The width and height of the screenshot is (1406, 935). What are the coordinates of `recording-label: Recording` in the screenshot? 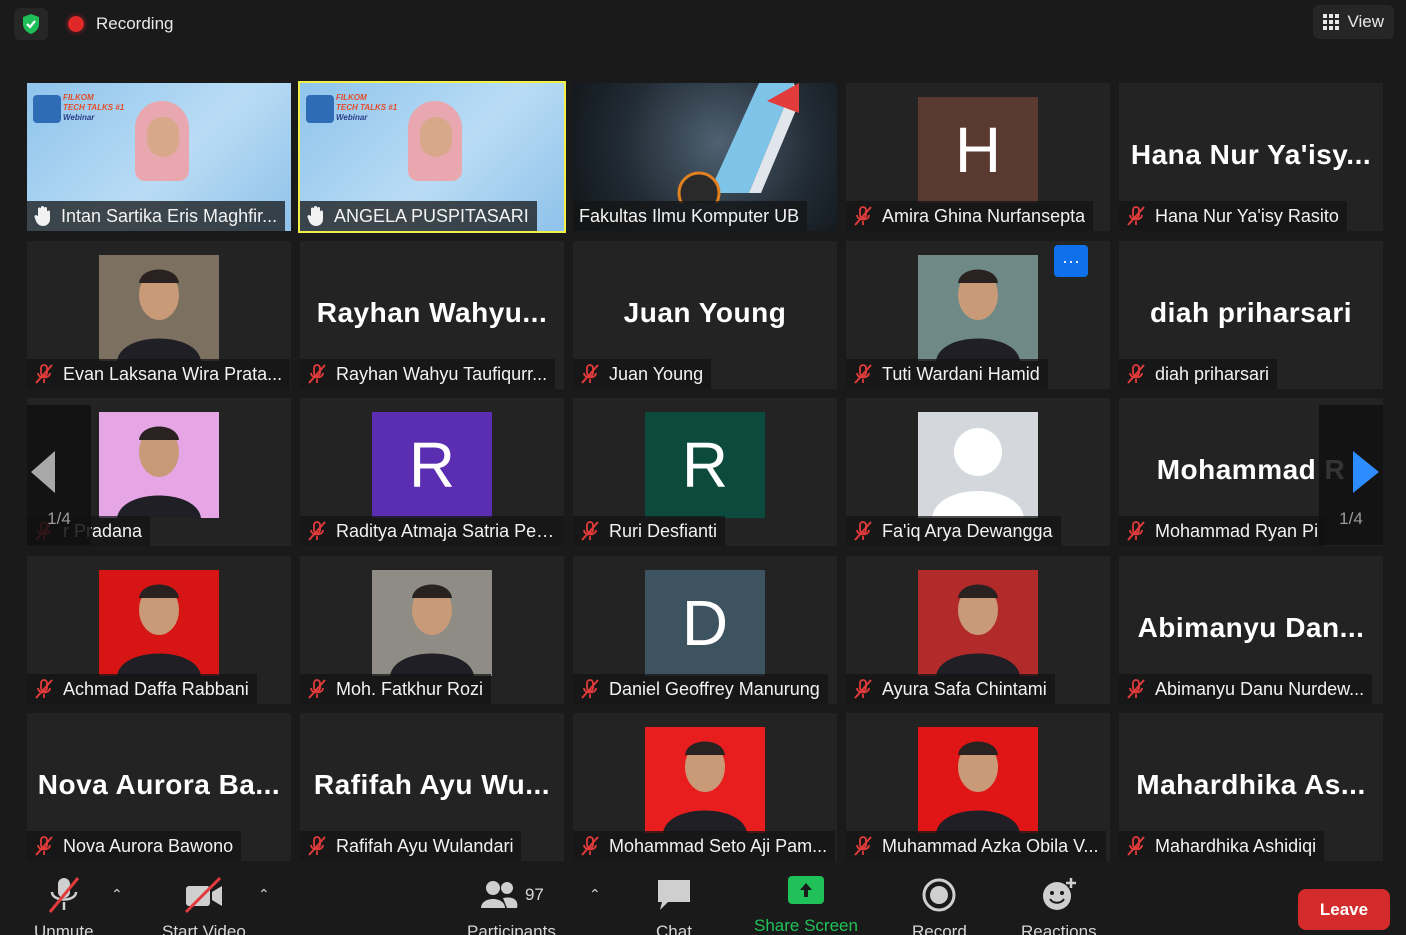 It's located at (135, 23).